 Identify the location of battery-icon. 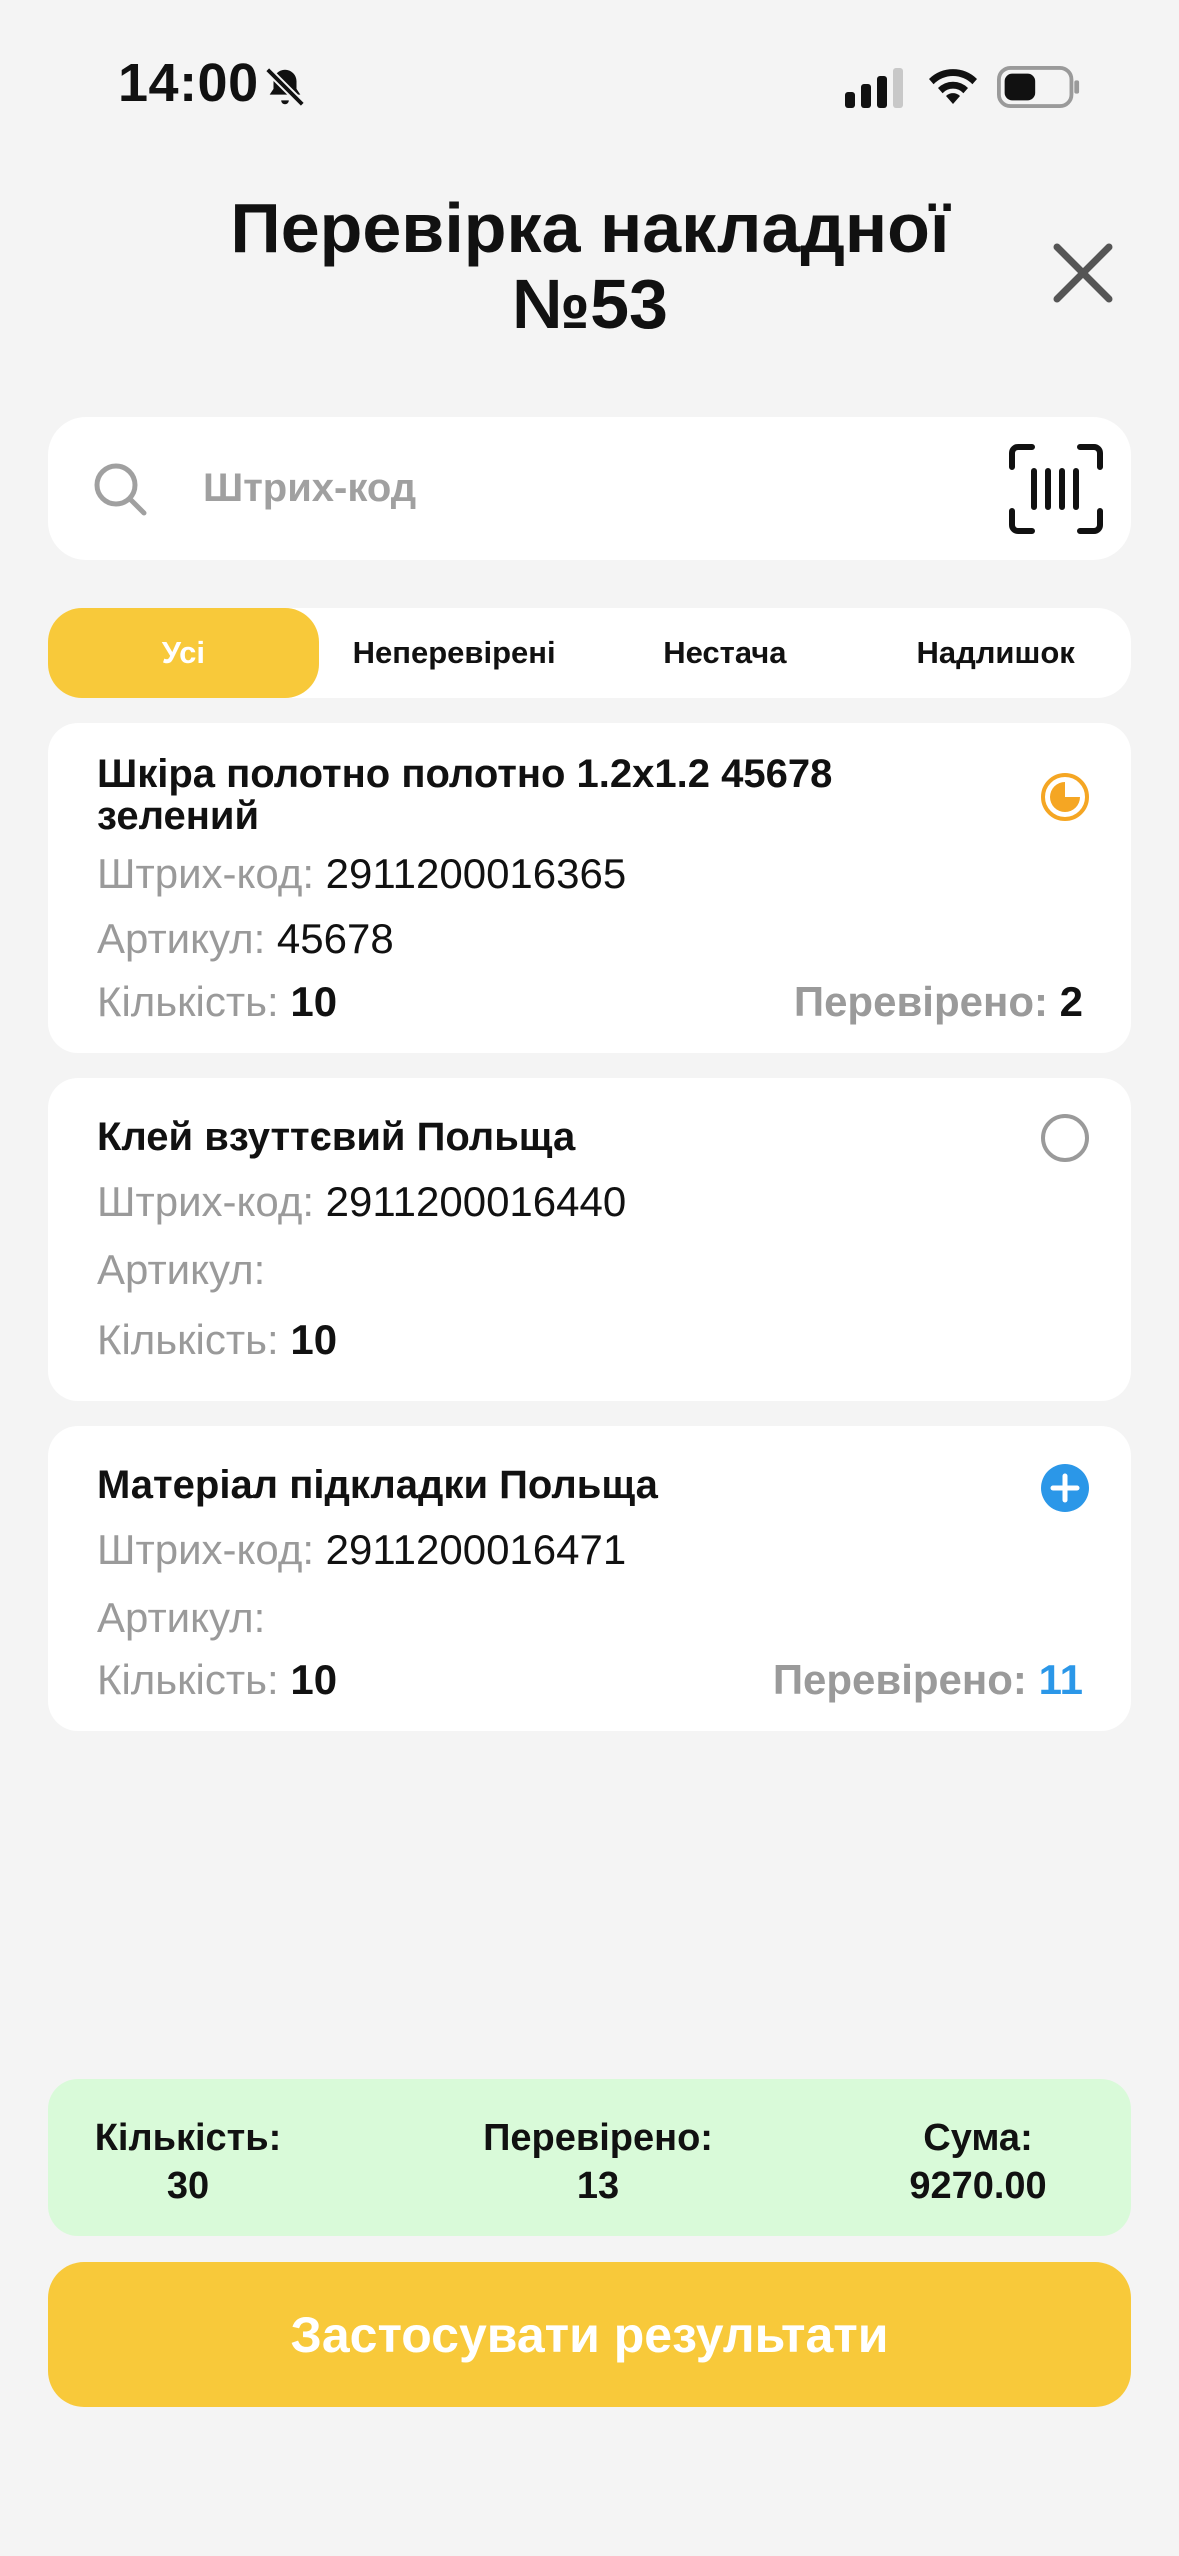
(1038, 87).